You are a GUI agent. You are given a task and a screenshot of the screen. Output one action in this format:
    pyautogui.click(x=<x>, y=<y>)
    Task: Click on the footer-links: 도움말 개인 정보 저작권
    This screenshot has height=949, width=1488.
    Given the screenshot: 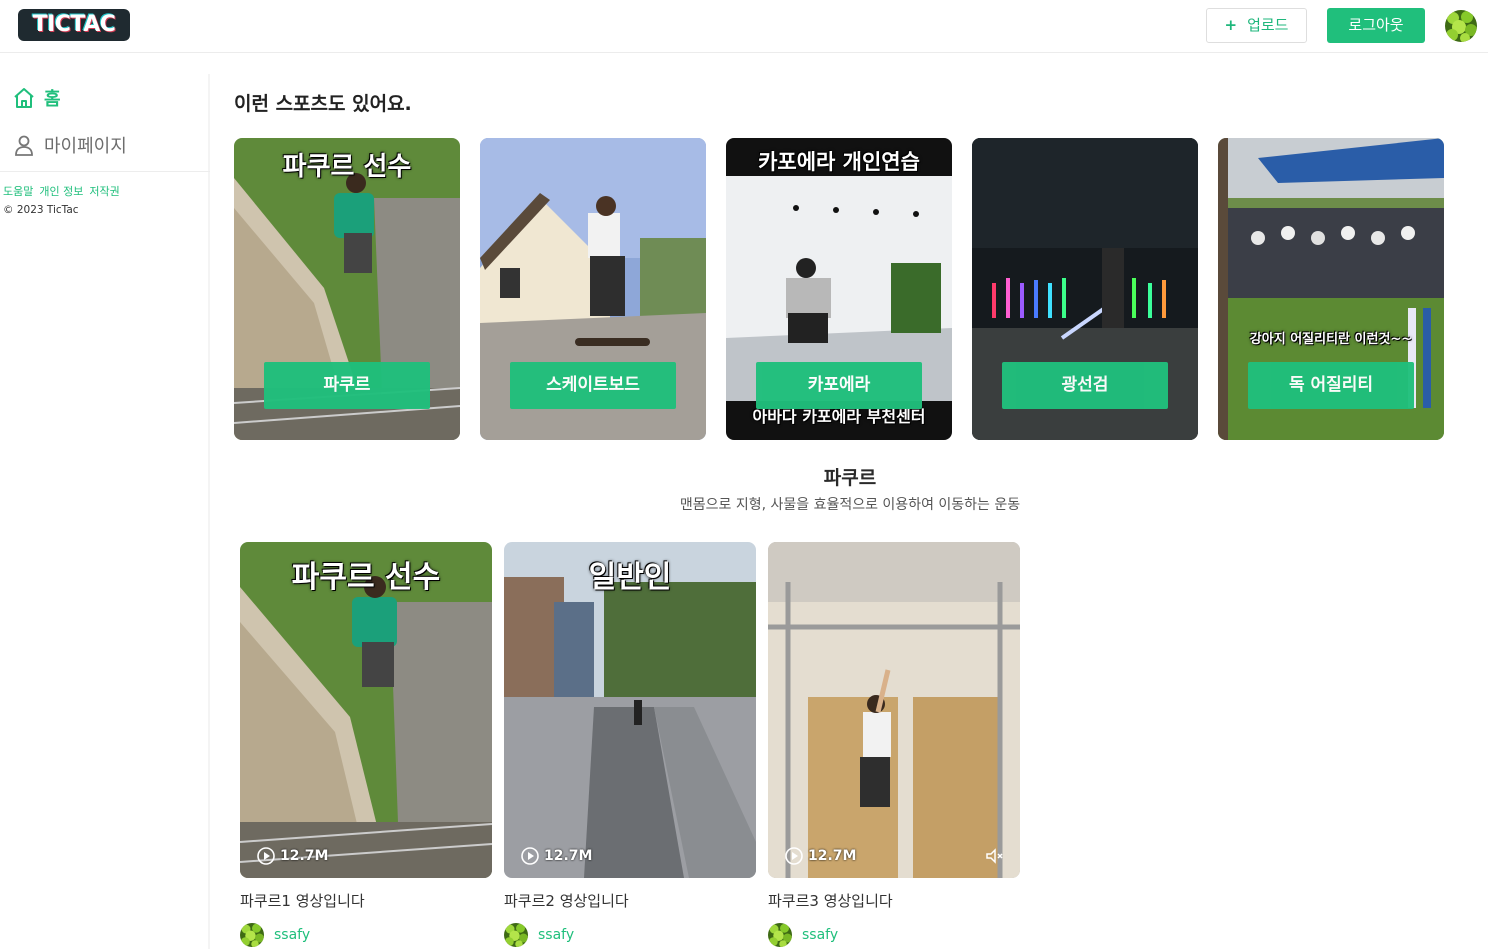 What is the action you would take?
    pyautogui.click(x=64, y=191)
    